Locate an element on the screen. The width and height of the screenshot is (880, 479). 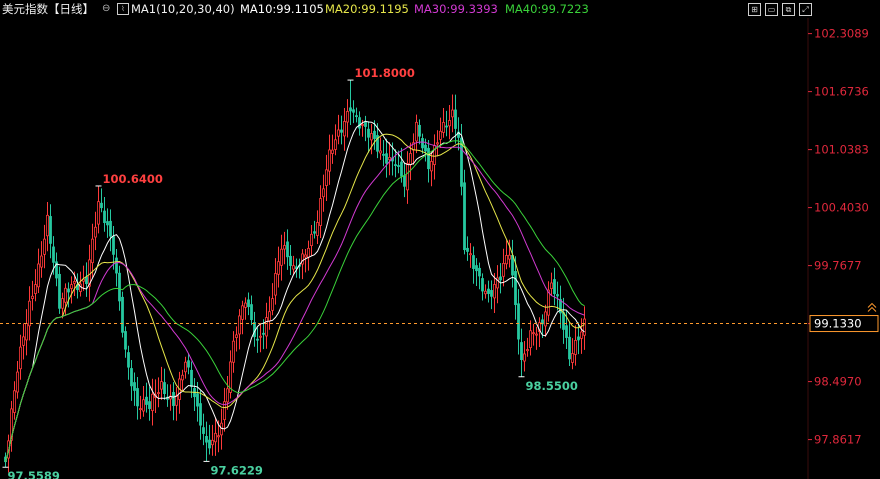
extreme-label: 97.6229 is located at coordinates (237, 470).